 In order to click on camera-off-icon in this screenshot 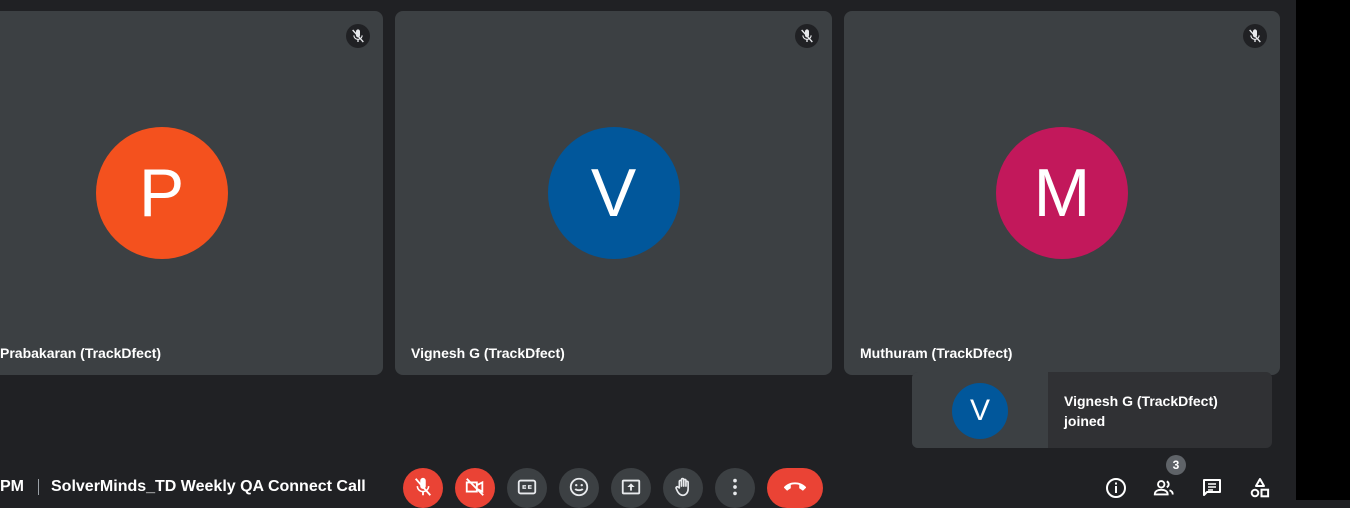, I will do `click(474, 487)`.